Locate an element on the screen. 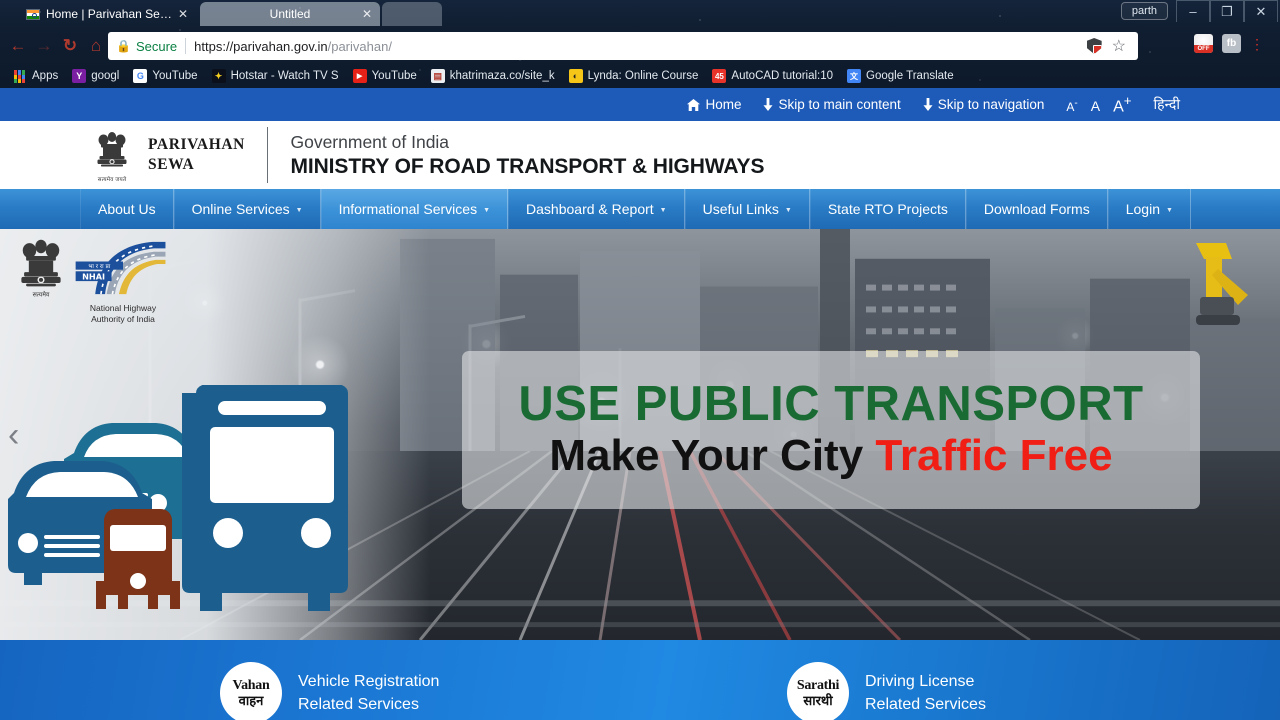  menu-item-online-services: Online Services ▼ is located at coordinates (247, 209).